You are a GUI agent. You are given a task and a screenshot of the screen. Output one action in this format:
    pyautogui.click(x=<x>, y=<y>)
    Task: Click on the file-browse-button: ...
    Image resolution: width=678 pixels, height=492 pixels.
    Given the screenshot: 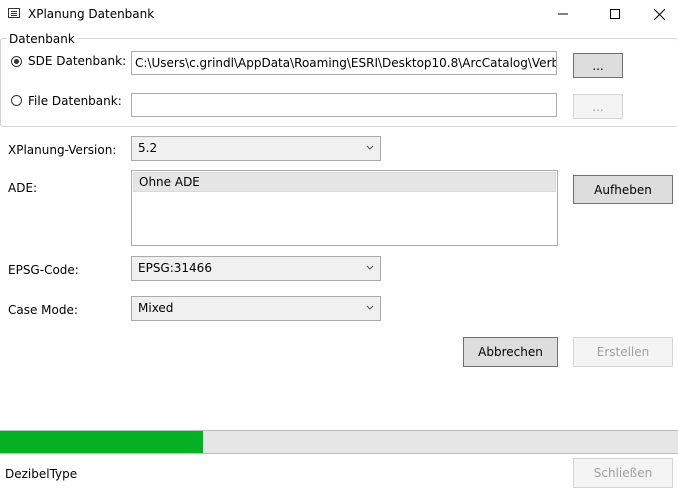 What is the action you would take?
    pyautogui.click(x=598, y=106)
    